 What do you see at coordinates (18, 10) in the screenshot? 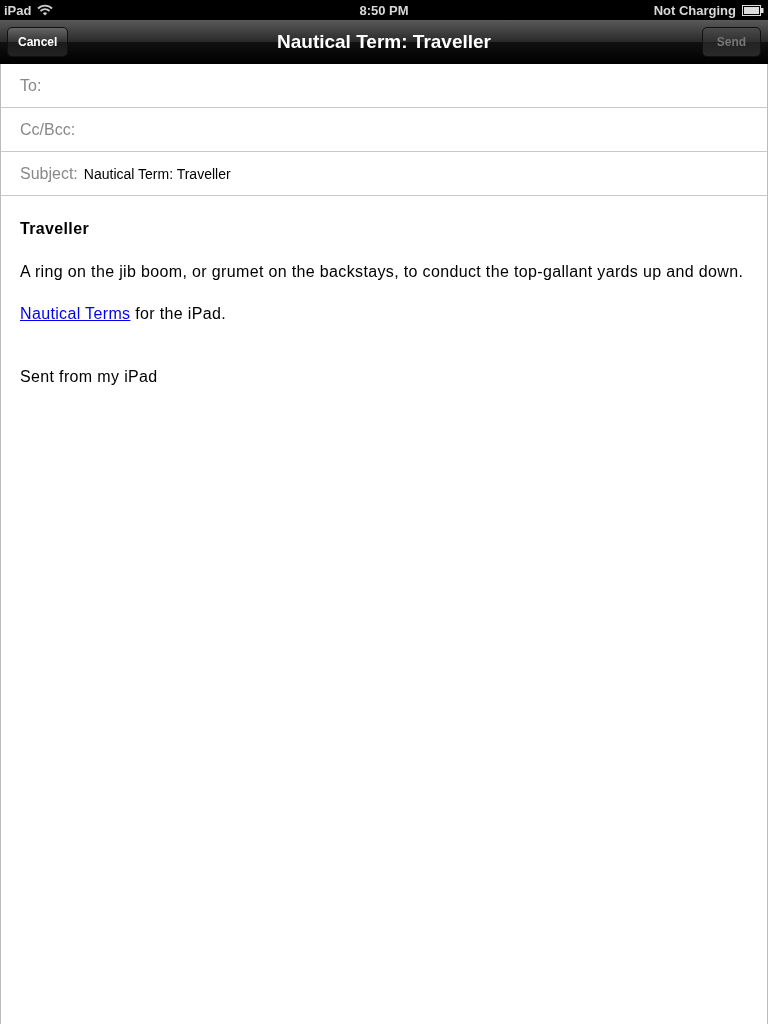
I see `device-name: iPad` at bounding box center [18, 10].